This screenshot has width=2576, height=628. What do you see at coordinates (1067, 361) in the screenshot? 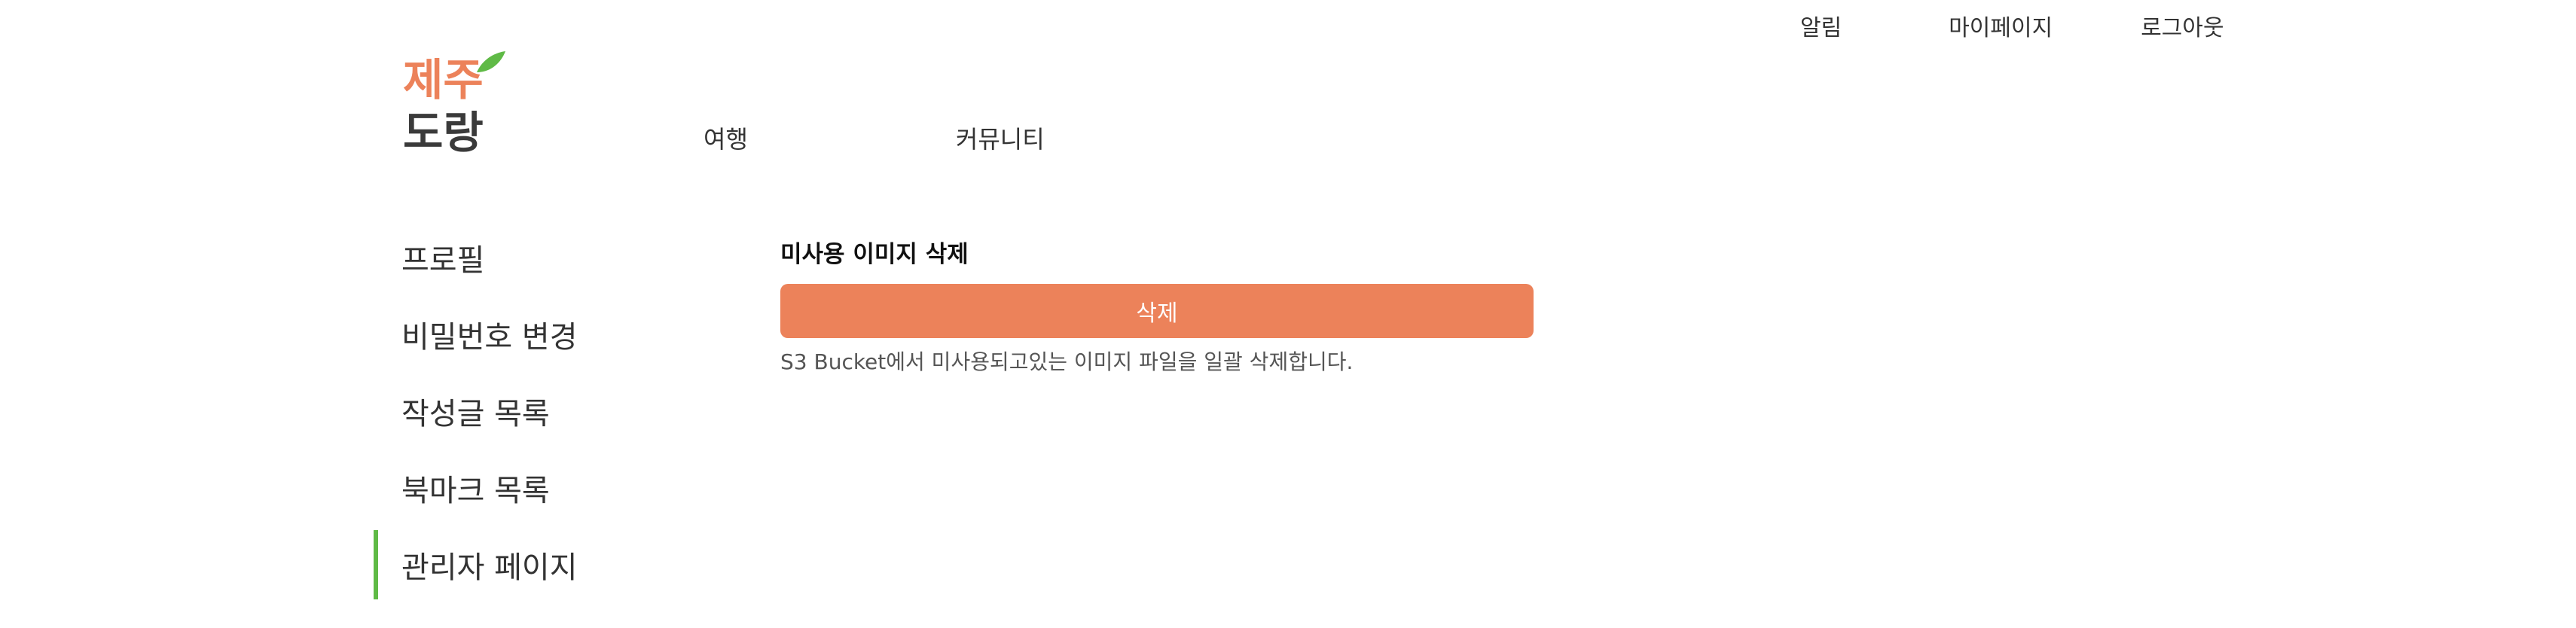
I see `delete-description: S3 Bucket에서 미사용되고있는 이미지 파일을 일괄 삭제합니다.` at bounding box center [1067, 361].